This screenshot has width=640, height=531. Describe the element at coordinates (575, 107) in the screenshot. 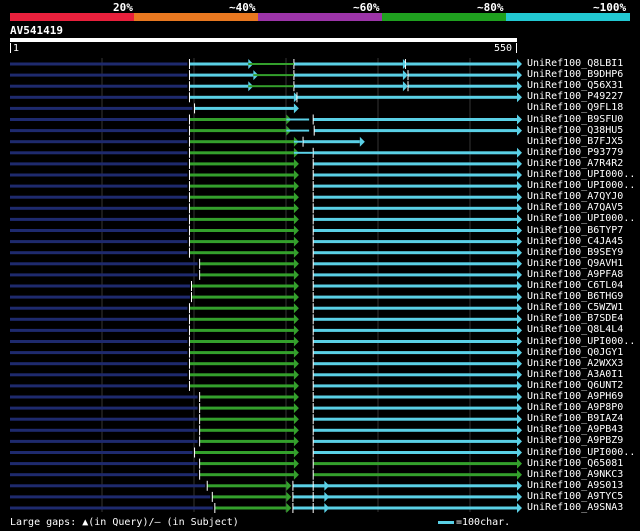

I see `hit-label: UniRef100_Q9FL18` at that location.